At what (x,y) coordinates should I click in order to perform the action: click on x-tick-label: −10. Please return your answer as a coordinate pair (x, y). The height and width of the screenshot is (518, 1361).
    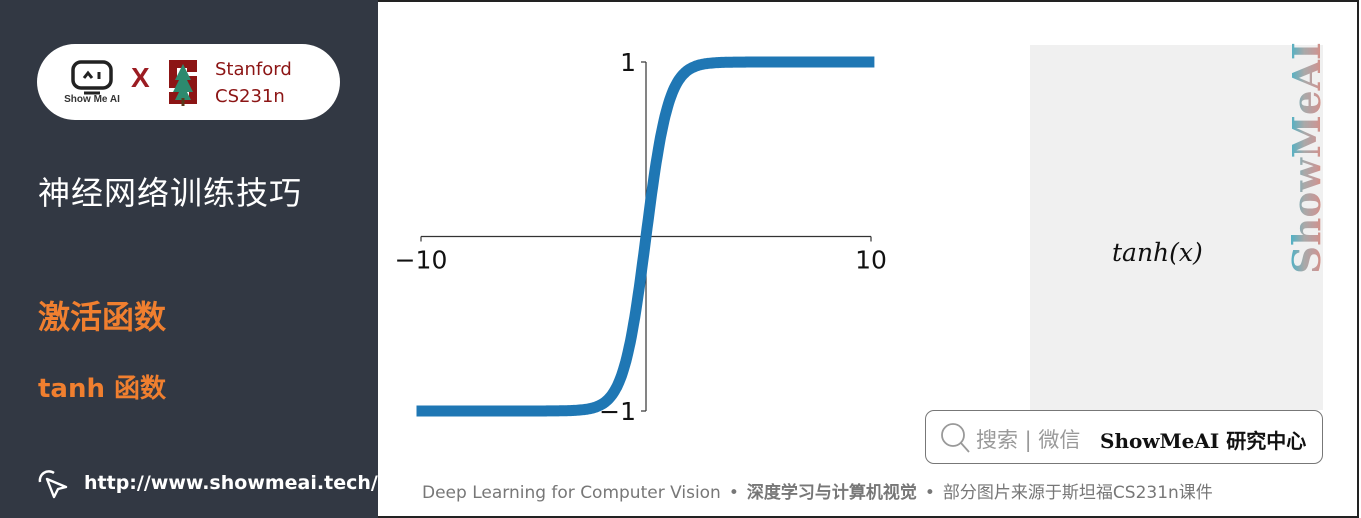
    Looking at the image, I should click on (421, 260).